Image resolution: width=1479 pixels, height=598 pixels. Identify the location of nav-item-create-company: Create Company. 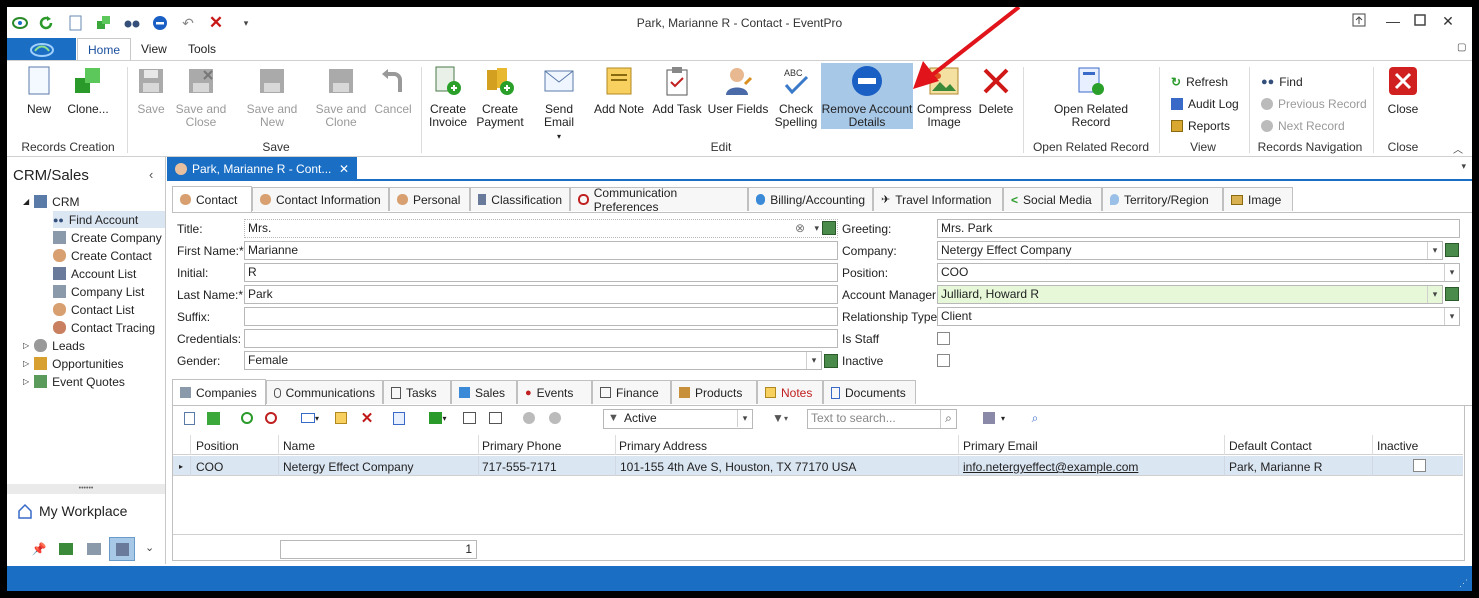
(107, 237).